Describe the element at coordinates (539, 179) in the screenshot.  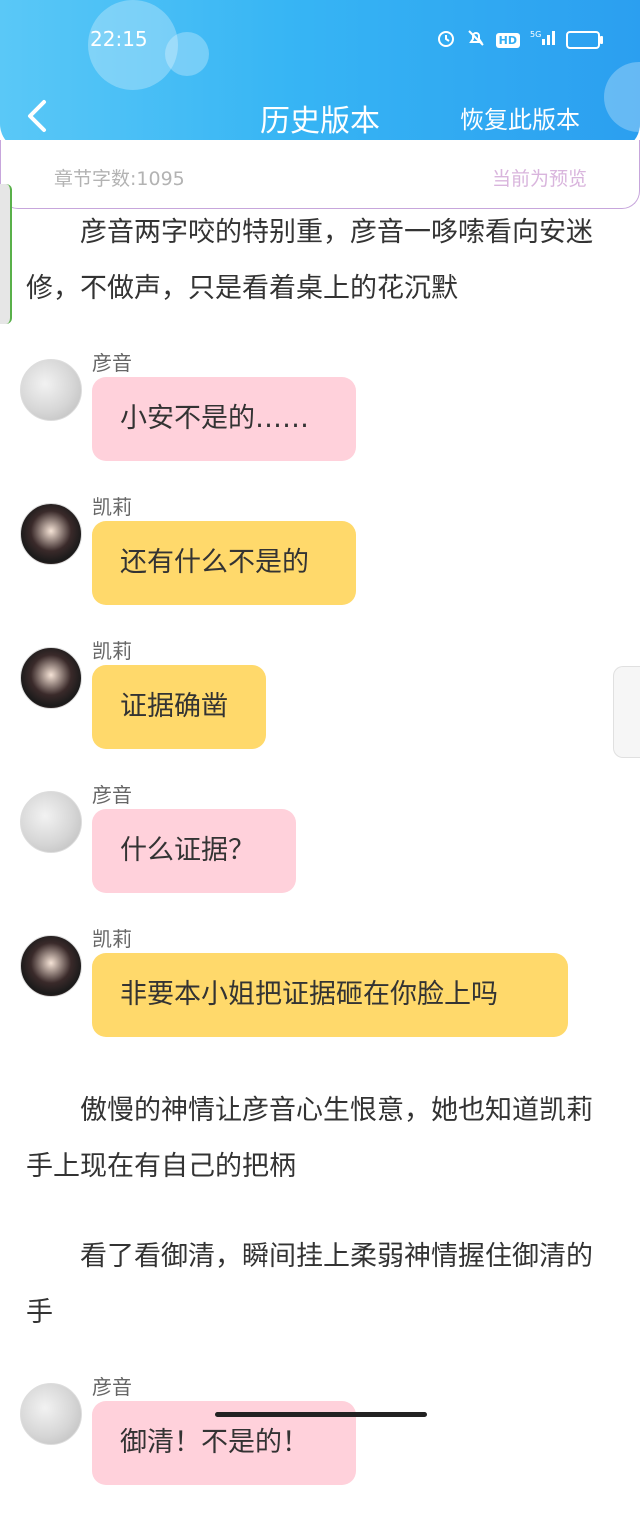
I see `preview-status: 当前为预览` at that location.